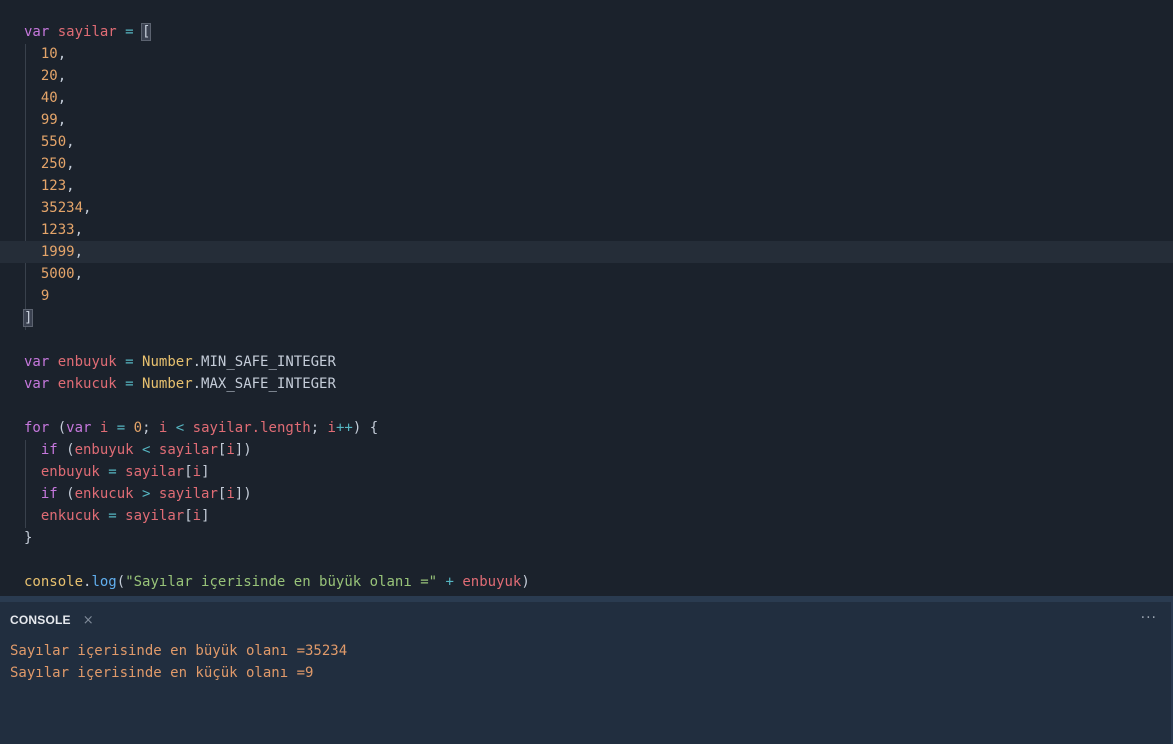 The height and width of the screenshot is (744, 1173). Describe the element at coordinates (180, 362) in the screenshot. I see `code-line: var enbuyuk = Number.MIN_SAFE_INTEGER` at that location.